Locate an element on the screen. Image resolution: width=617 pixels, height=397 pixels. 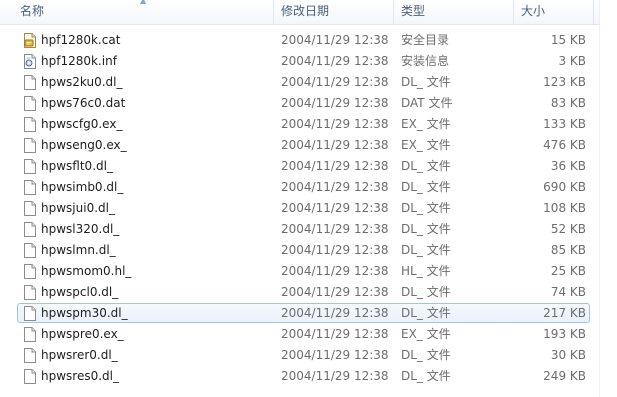
file-row: hpwspcl0.dl_ 2004/11/29 12:38 DL_ 文件 74 KB is located at coordinates (300, 292).